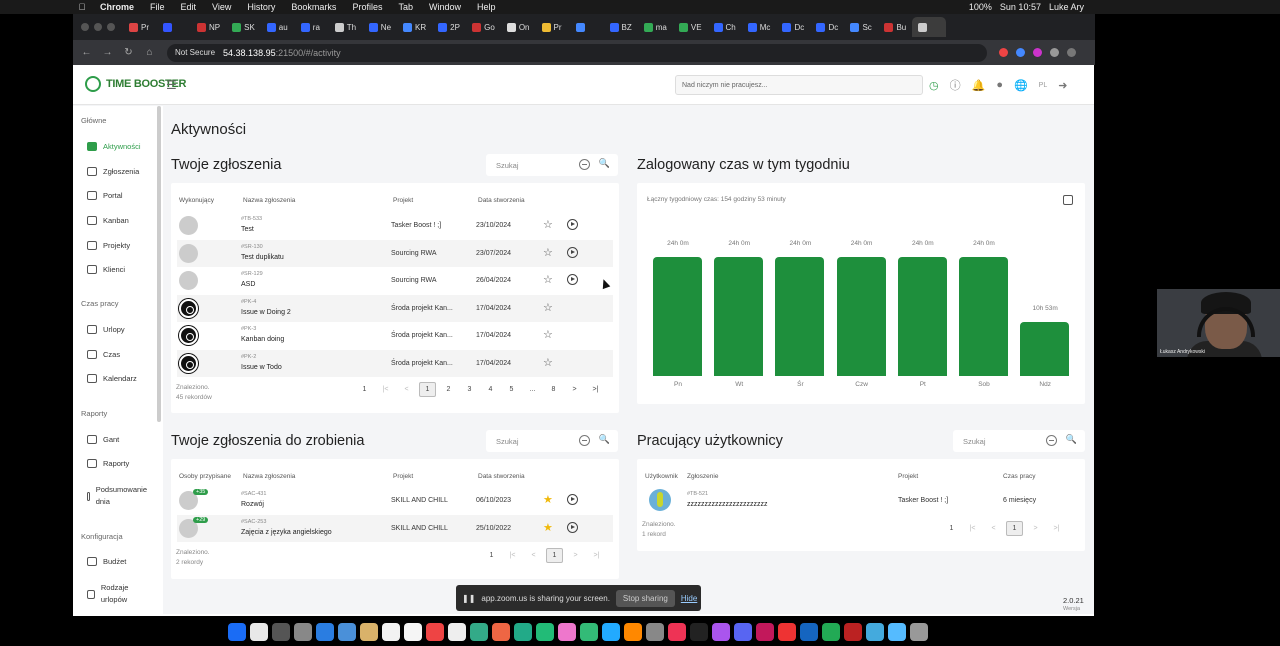  I want to click on url-field: Not Secure 54.38.138.95:21500/#/activity, so click(577, 52).